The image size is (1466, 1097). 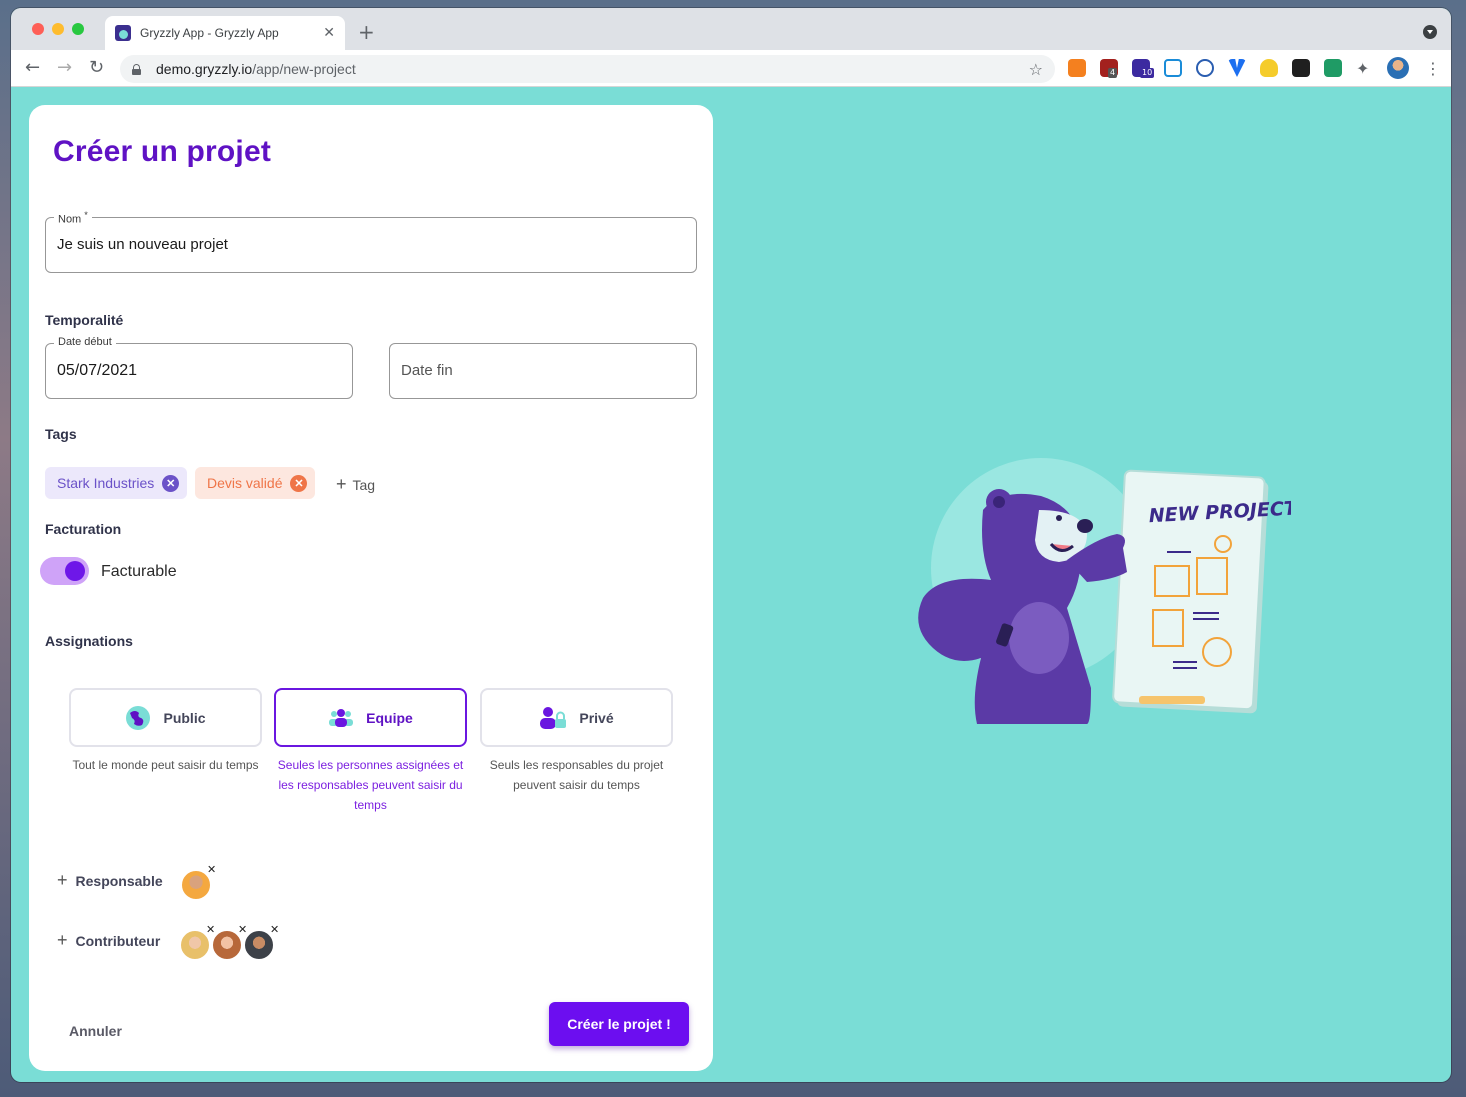 What do you see at coordinates (106, 483) in the screenshot?
I see `tag-chip-label: Stark Industries` at bounding box center [106, 483].